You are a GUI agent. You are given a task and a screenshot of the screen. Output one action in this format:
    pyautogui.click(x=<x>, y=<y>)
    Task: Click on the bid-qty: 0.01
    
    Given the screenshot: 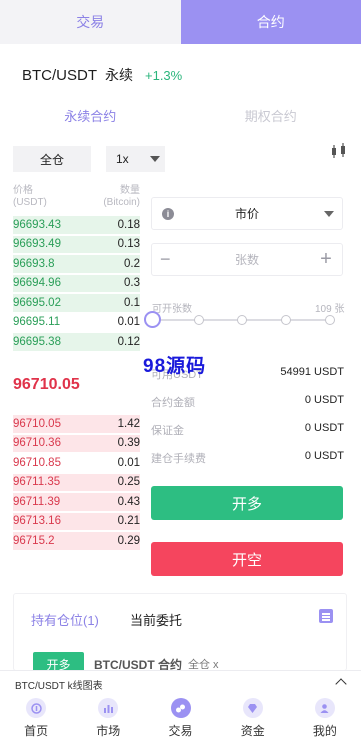 What is the action you would take?
    pyautogui.click(x=128, y=322)
    